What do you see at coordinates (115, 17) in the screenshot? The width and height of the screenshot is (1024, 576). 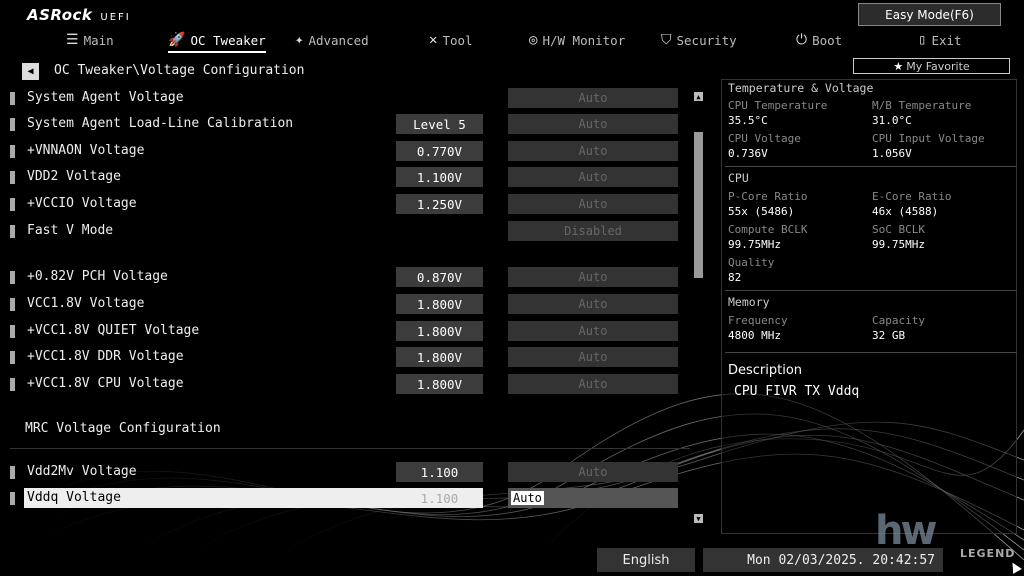 I see `uefi-label: UEFI` at bounding box center [115, 17].